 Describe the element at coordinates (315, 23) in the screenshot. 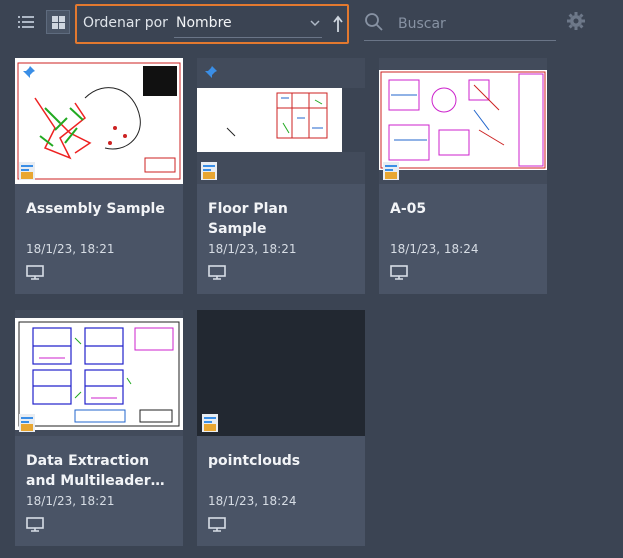

I see `chevron-down-icon` at that location.